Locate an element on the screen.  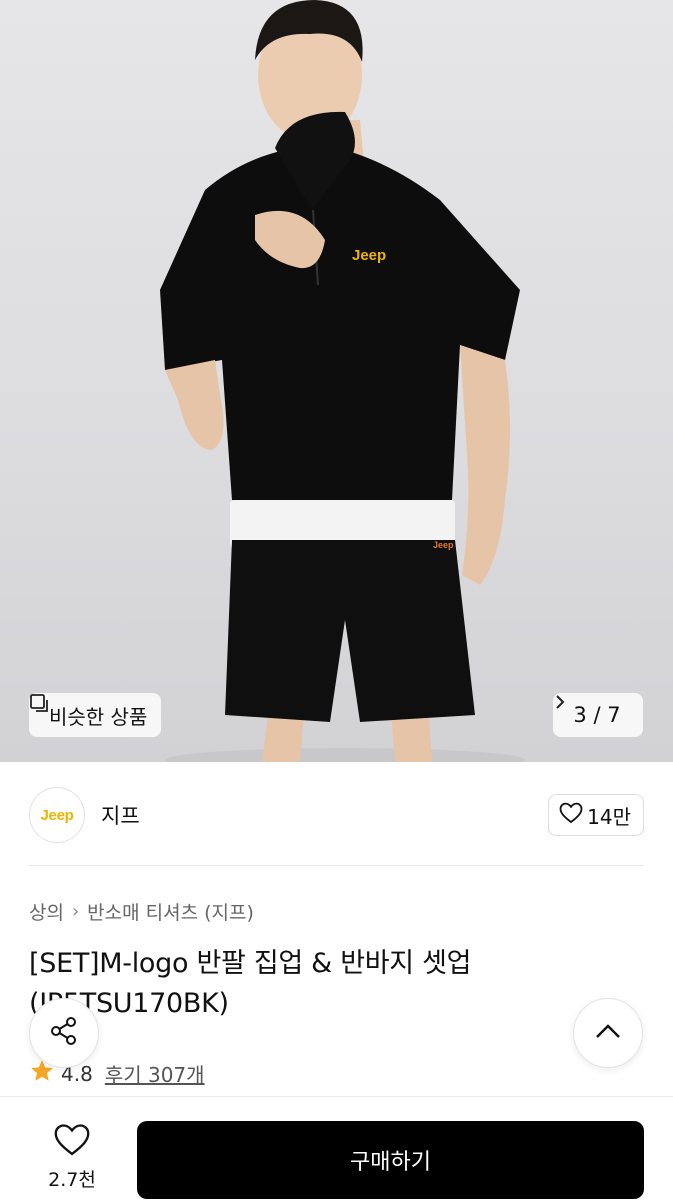
shorts-logo: Jeep is located at coordinates (443, 545).